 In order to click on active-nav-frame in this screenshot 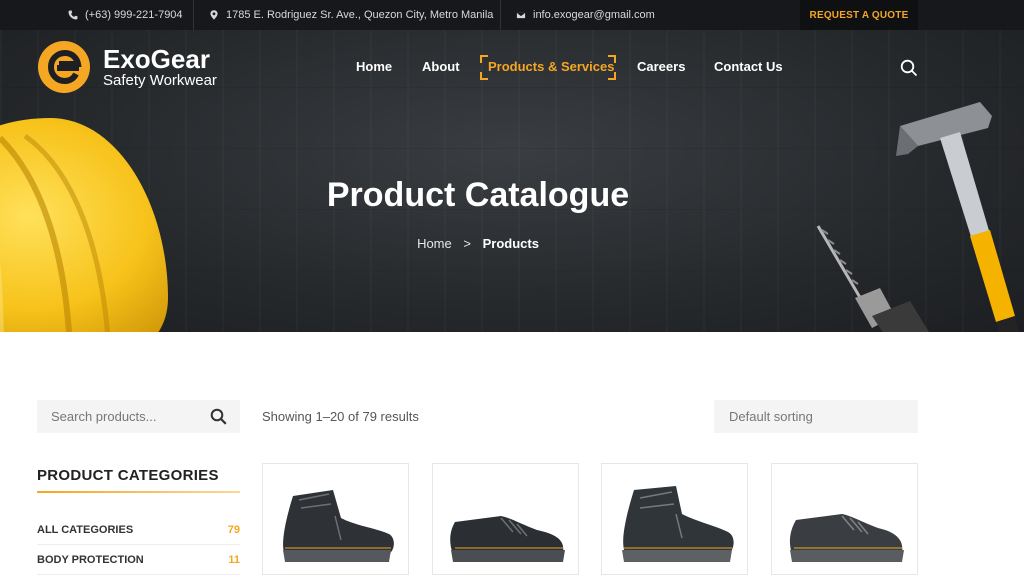, I will do `click(548, 67)`.